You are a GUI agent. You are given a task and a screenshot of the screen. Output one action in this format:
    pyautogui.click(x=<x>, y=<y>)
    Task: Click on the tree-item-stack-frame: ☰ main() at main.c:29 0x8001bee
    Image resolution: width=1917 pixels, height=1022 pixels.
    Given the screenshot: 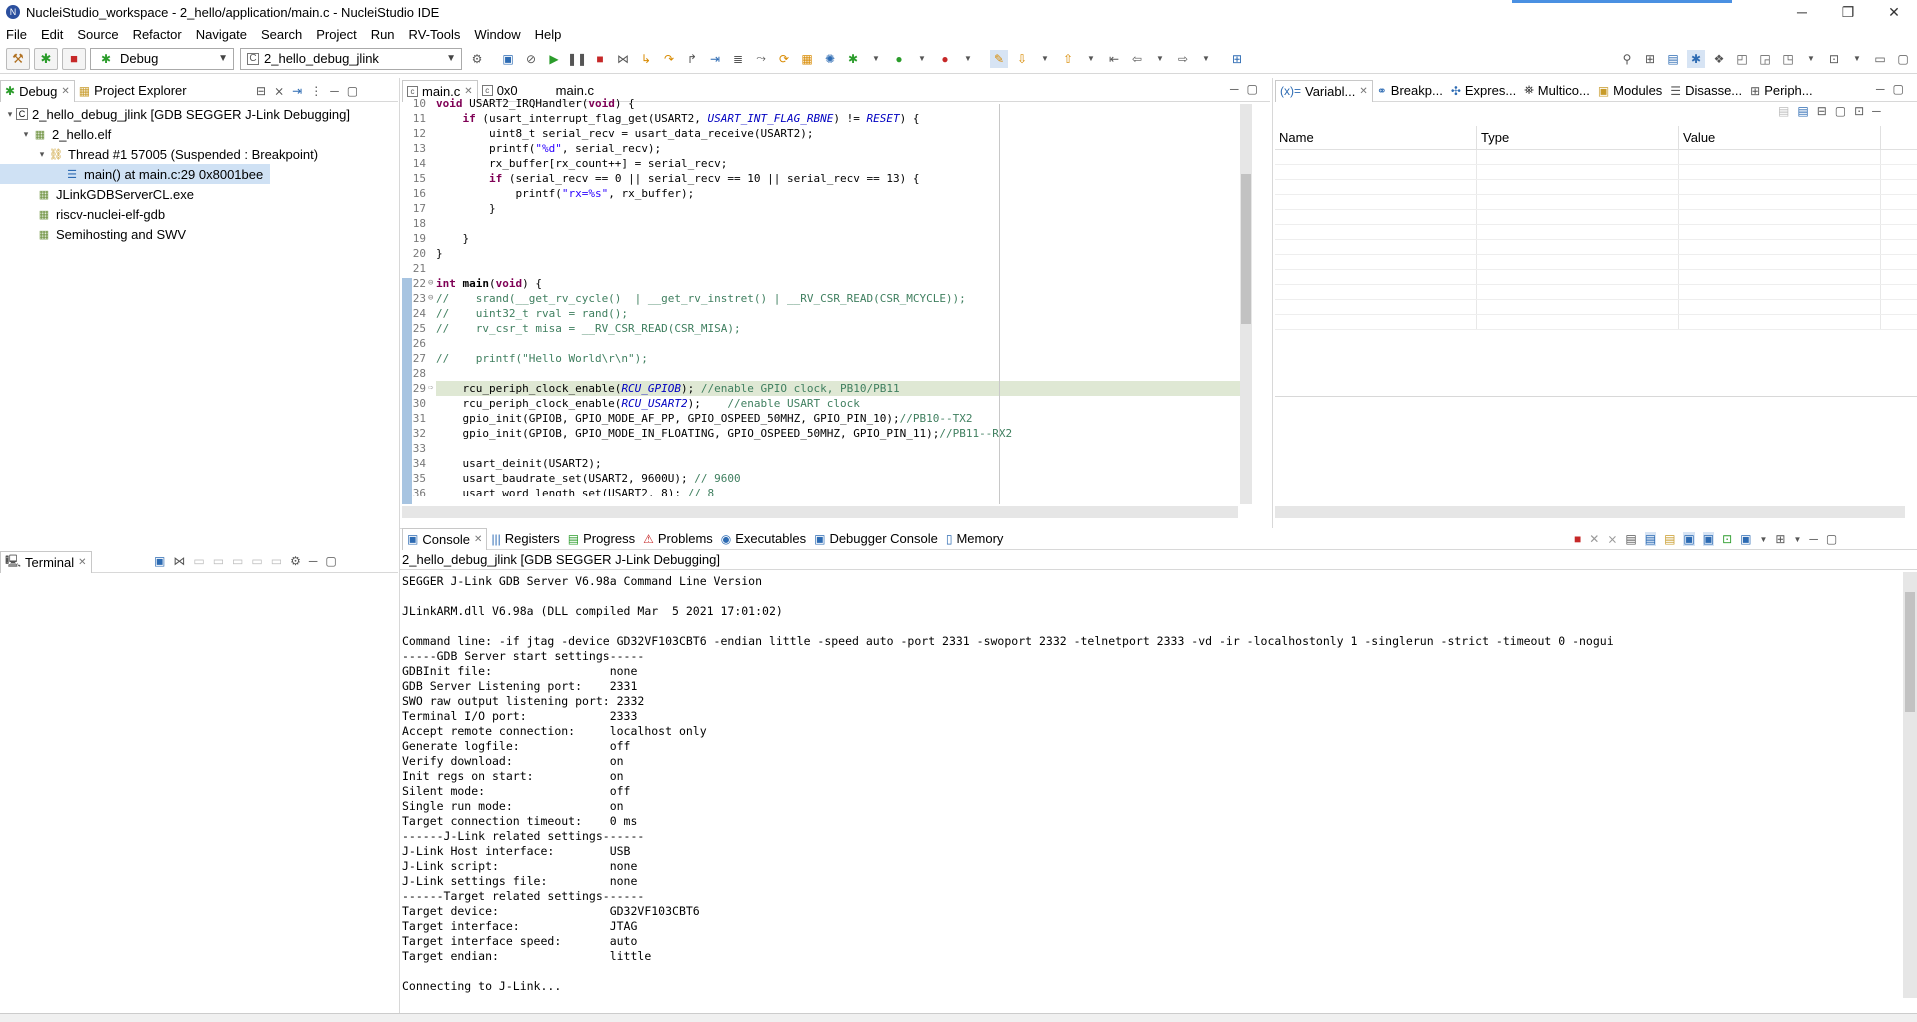 What is the action you would take?
    pyautogui.click(x=135, y=174)
    